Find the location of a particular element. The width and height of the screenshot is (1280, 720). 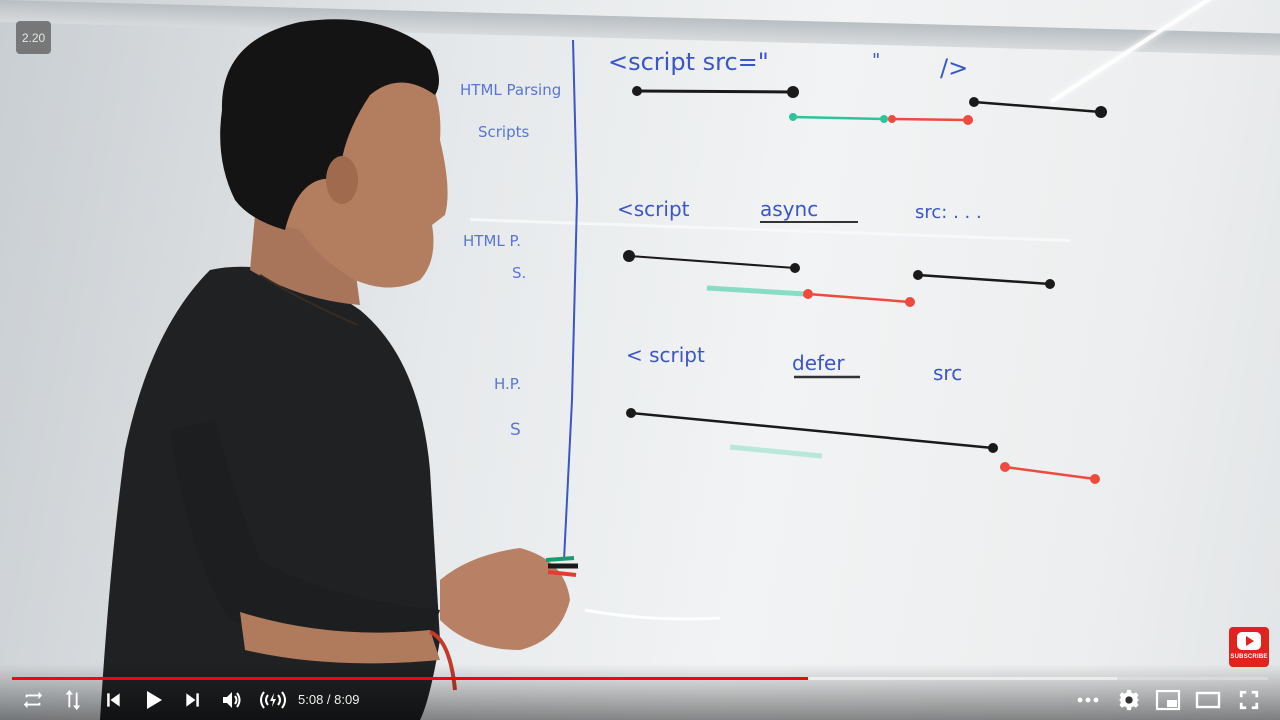

theater-button is located at coordinates (1208, 700).